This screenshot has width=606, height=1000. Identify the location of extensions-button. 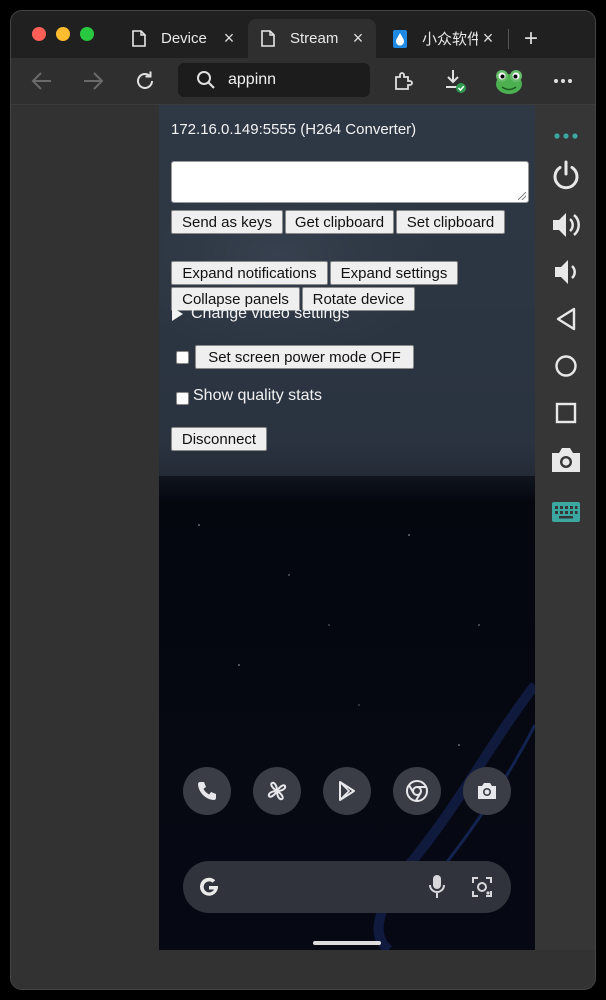
(403, 81).